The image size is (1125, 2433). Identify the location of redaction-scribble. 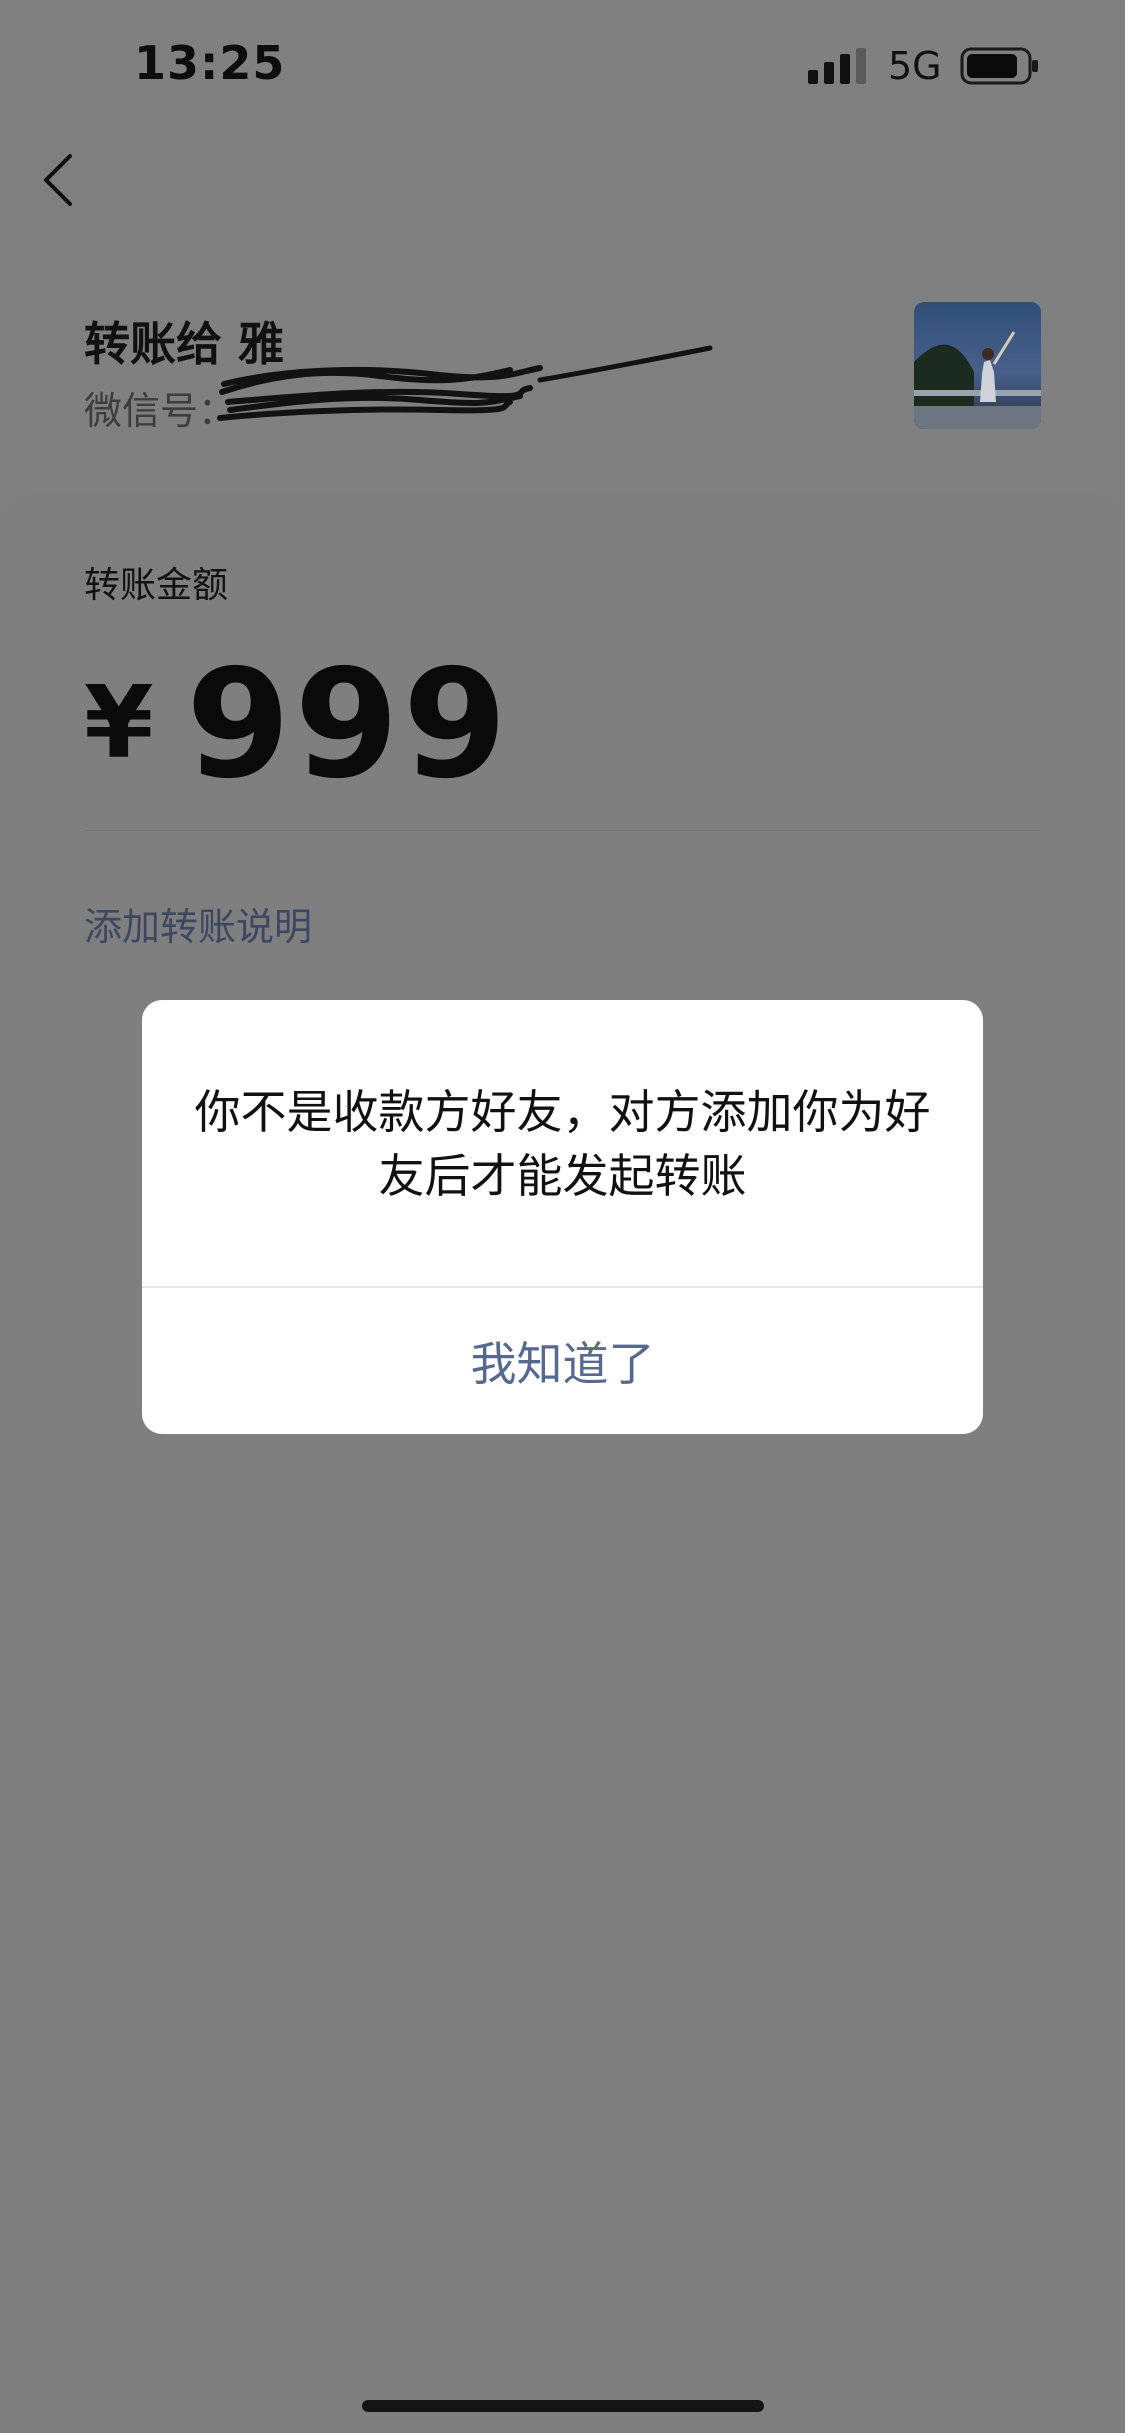
(465, 383).